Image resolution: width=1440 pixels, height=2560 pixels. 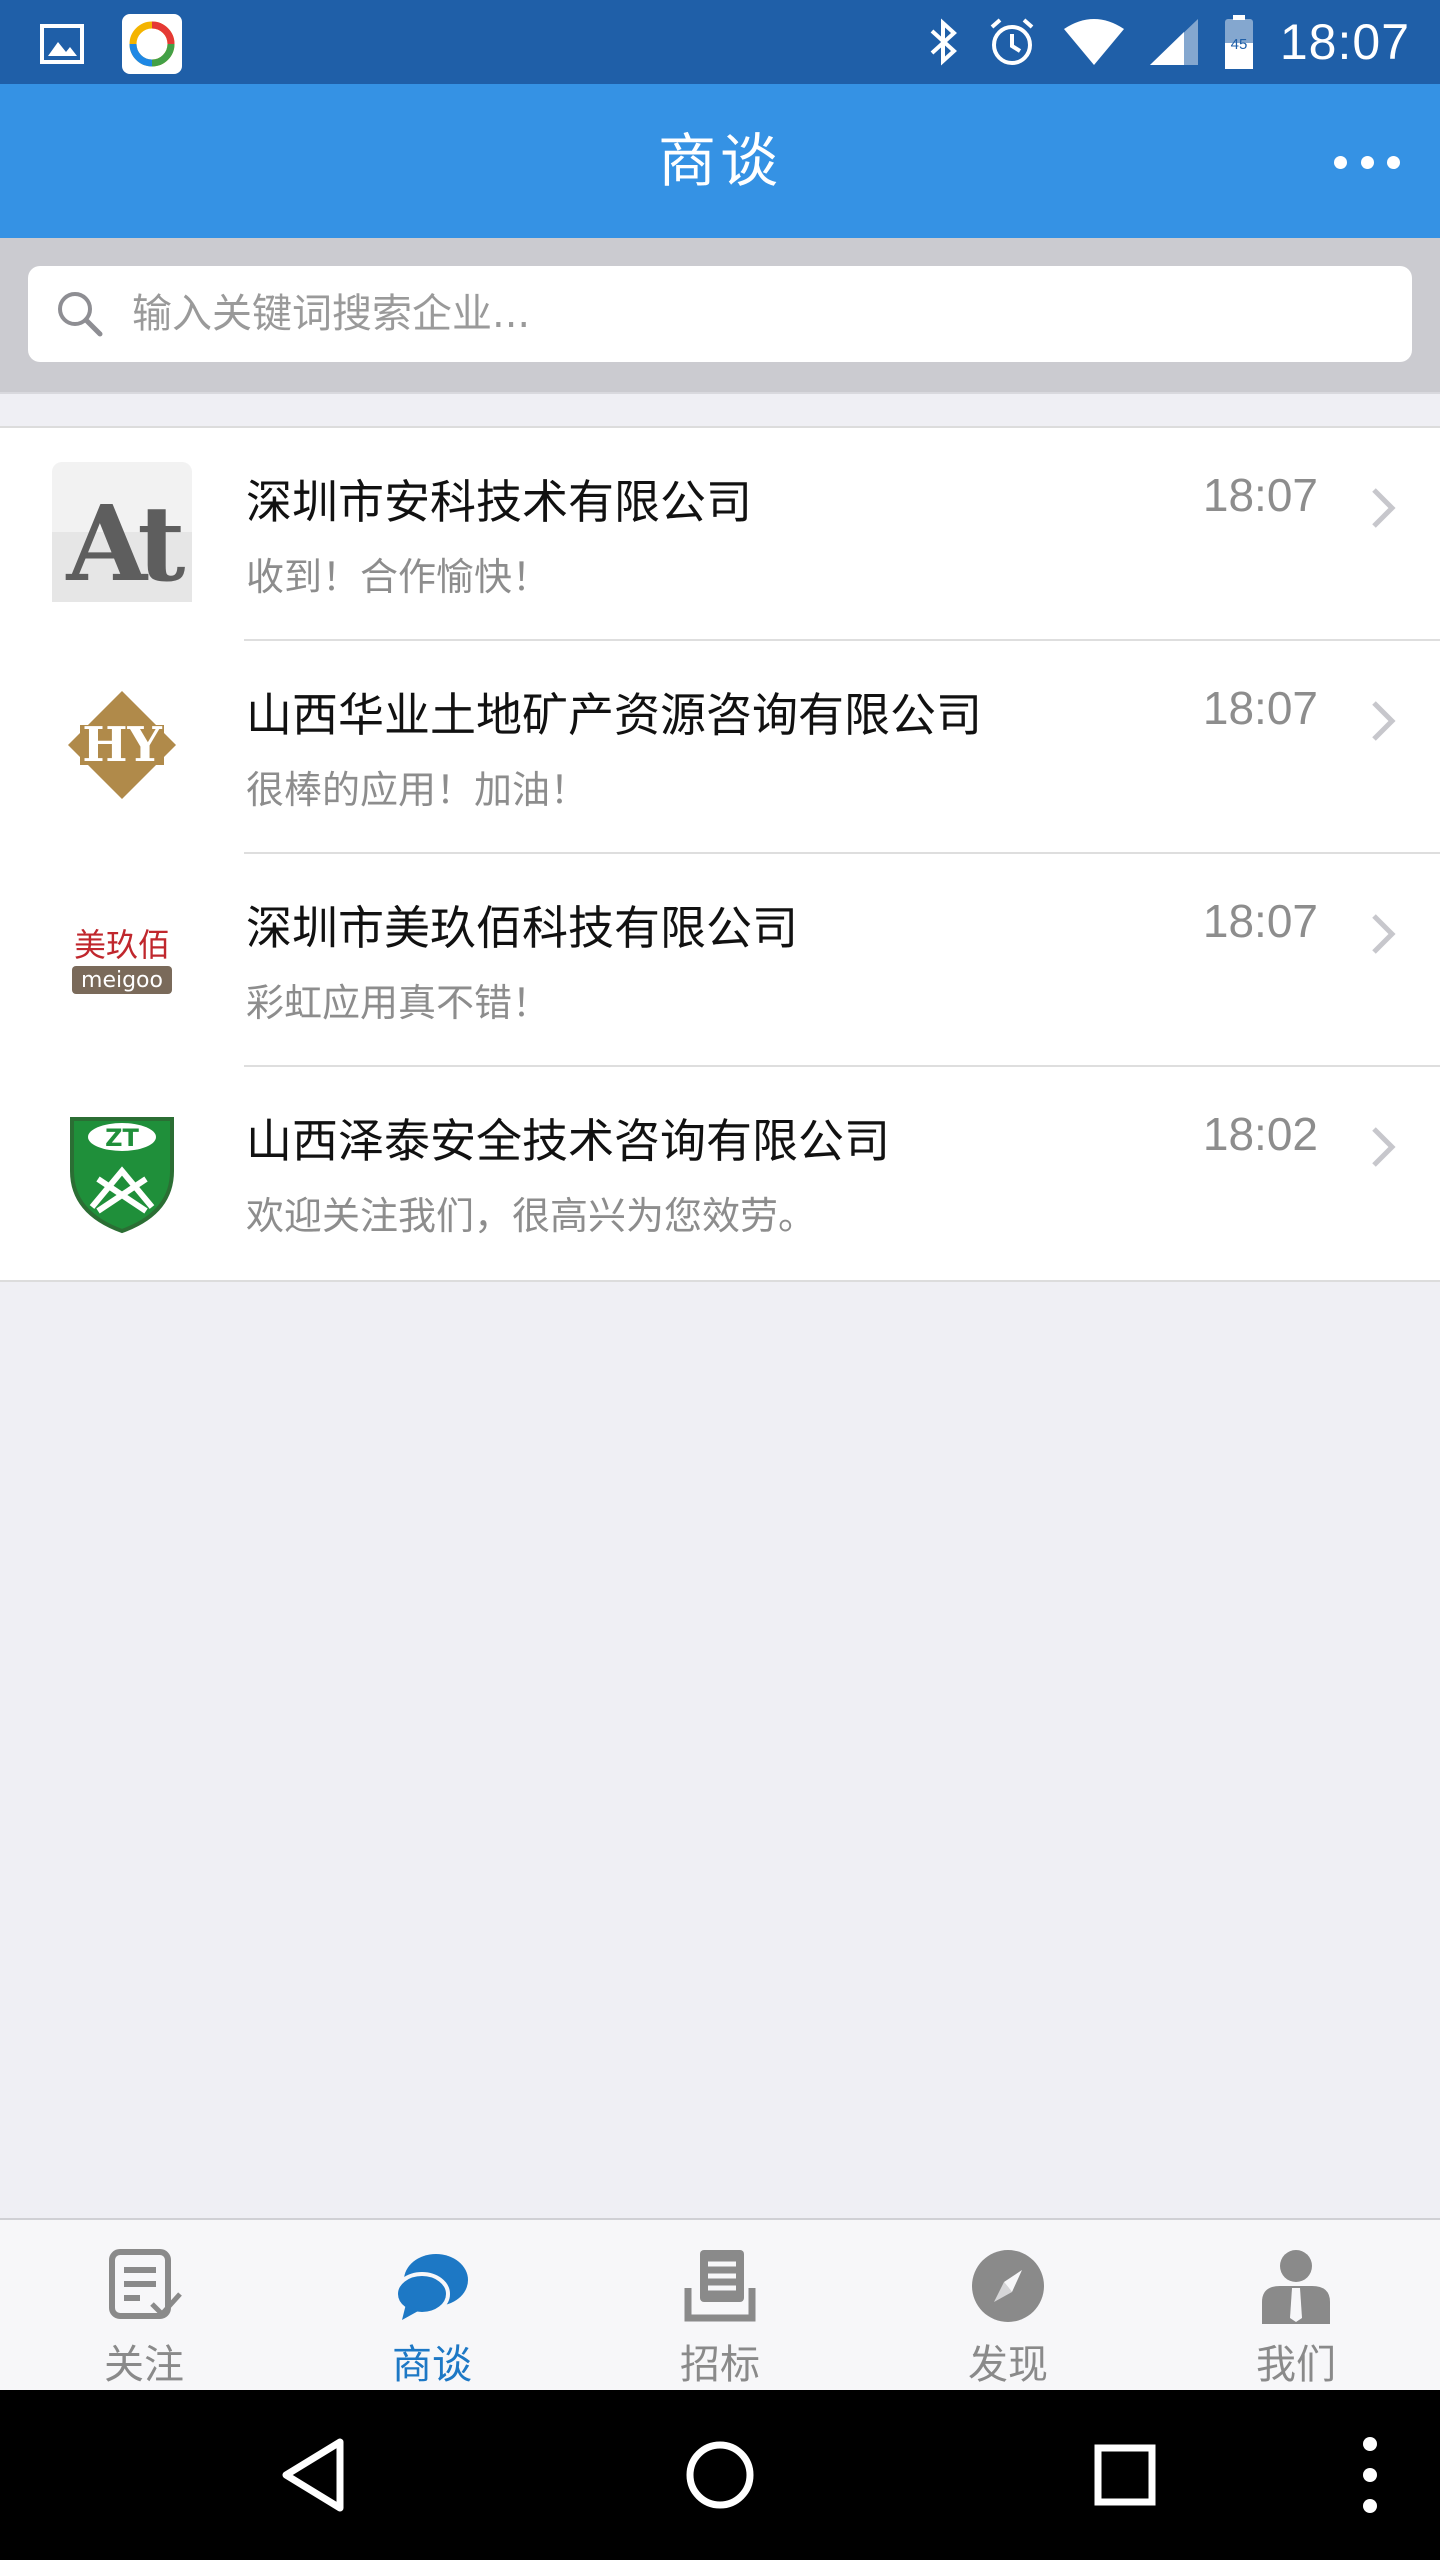 I want to click on search-input, so click(x=732, y=314).